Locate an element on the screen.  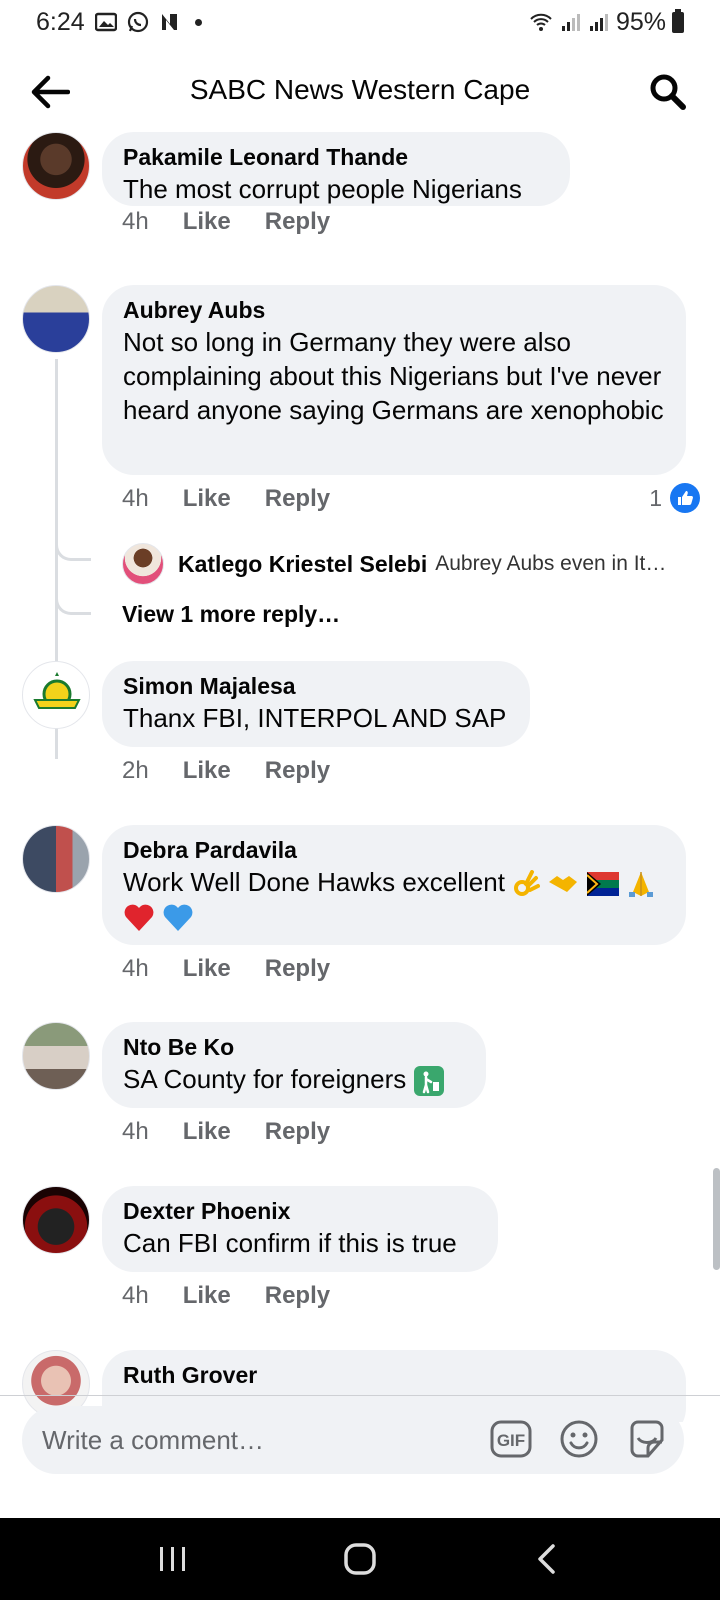
comment-text: Can FBI confirm if this is true is located at coordinates (290, 1243).